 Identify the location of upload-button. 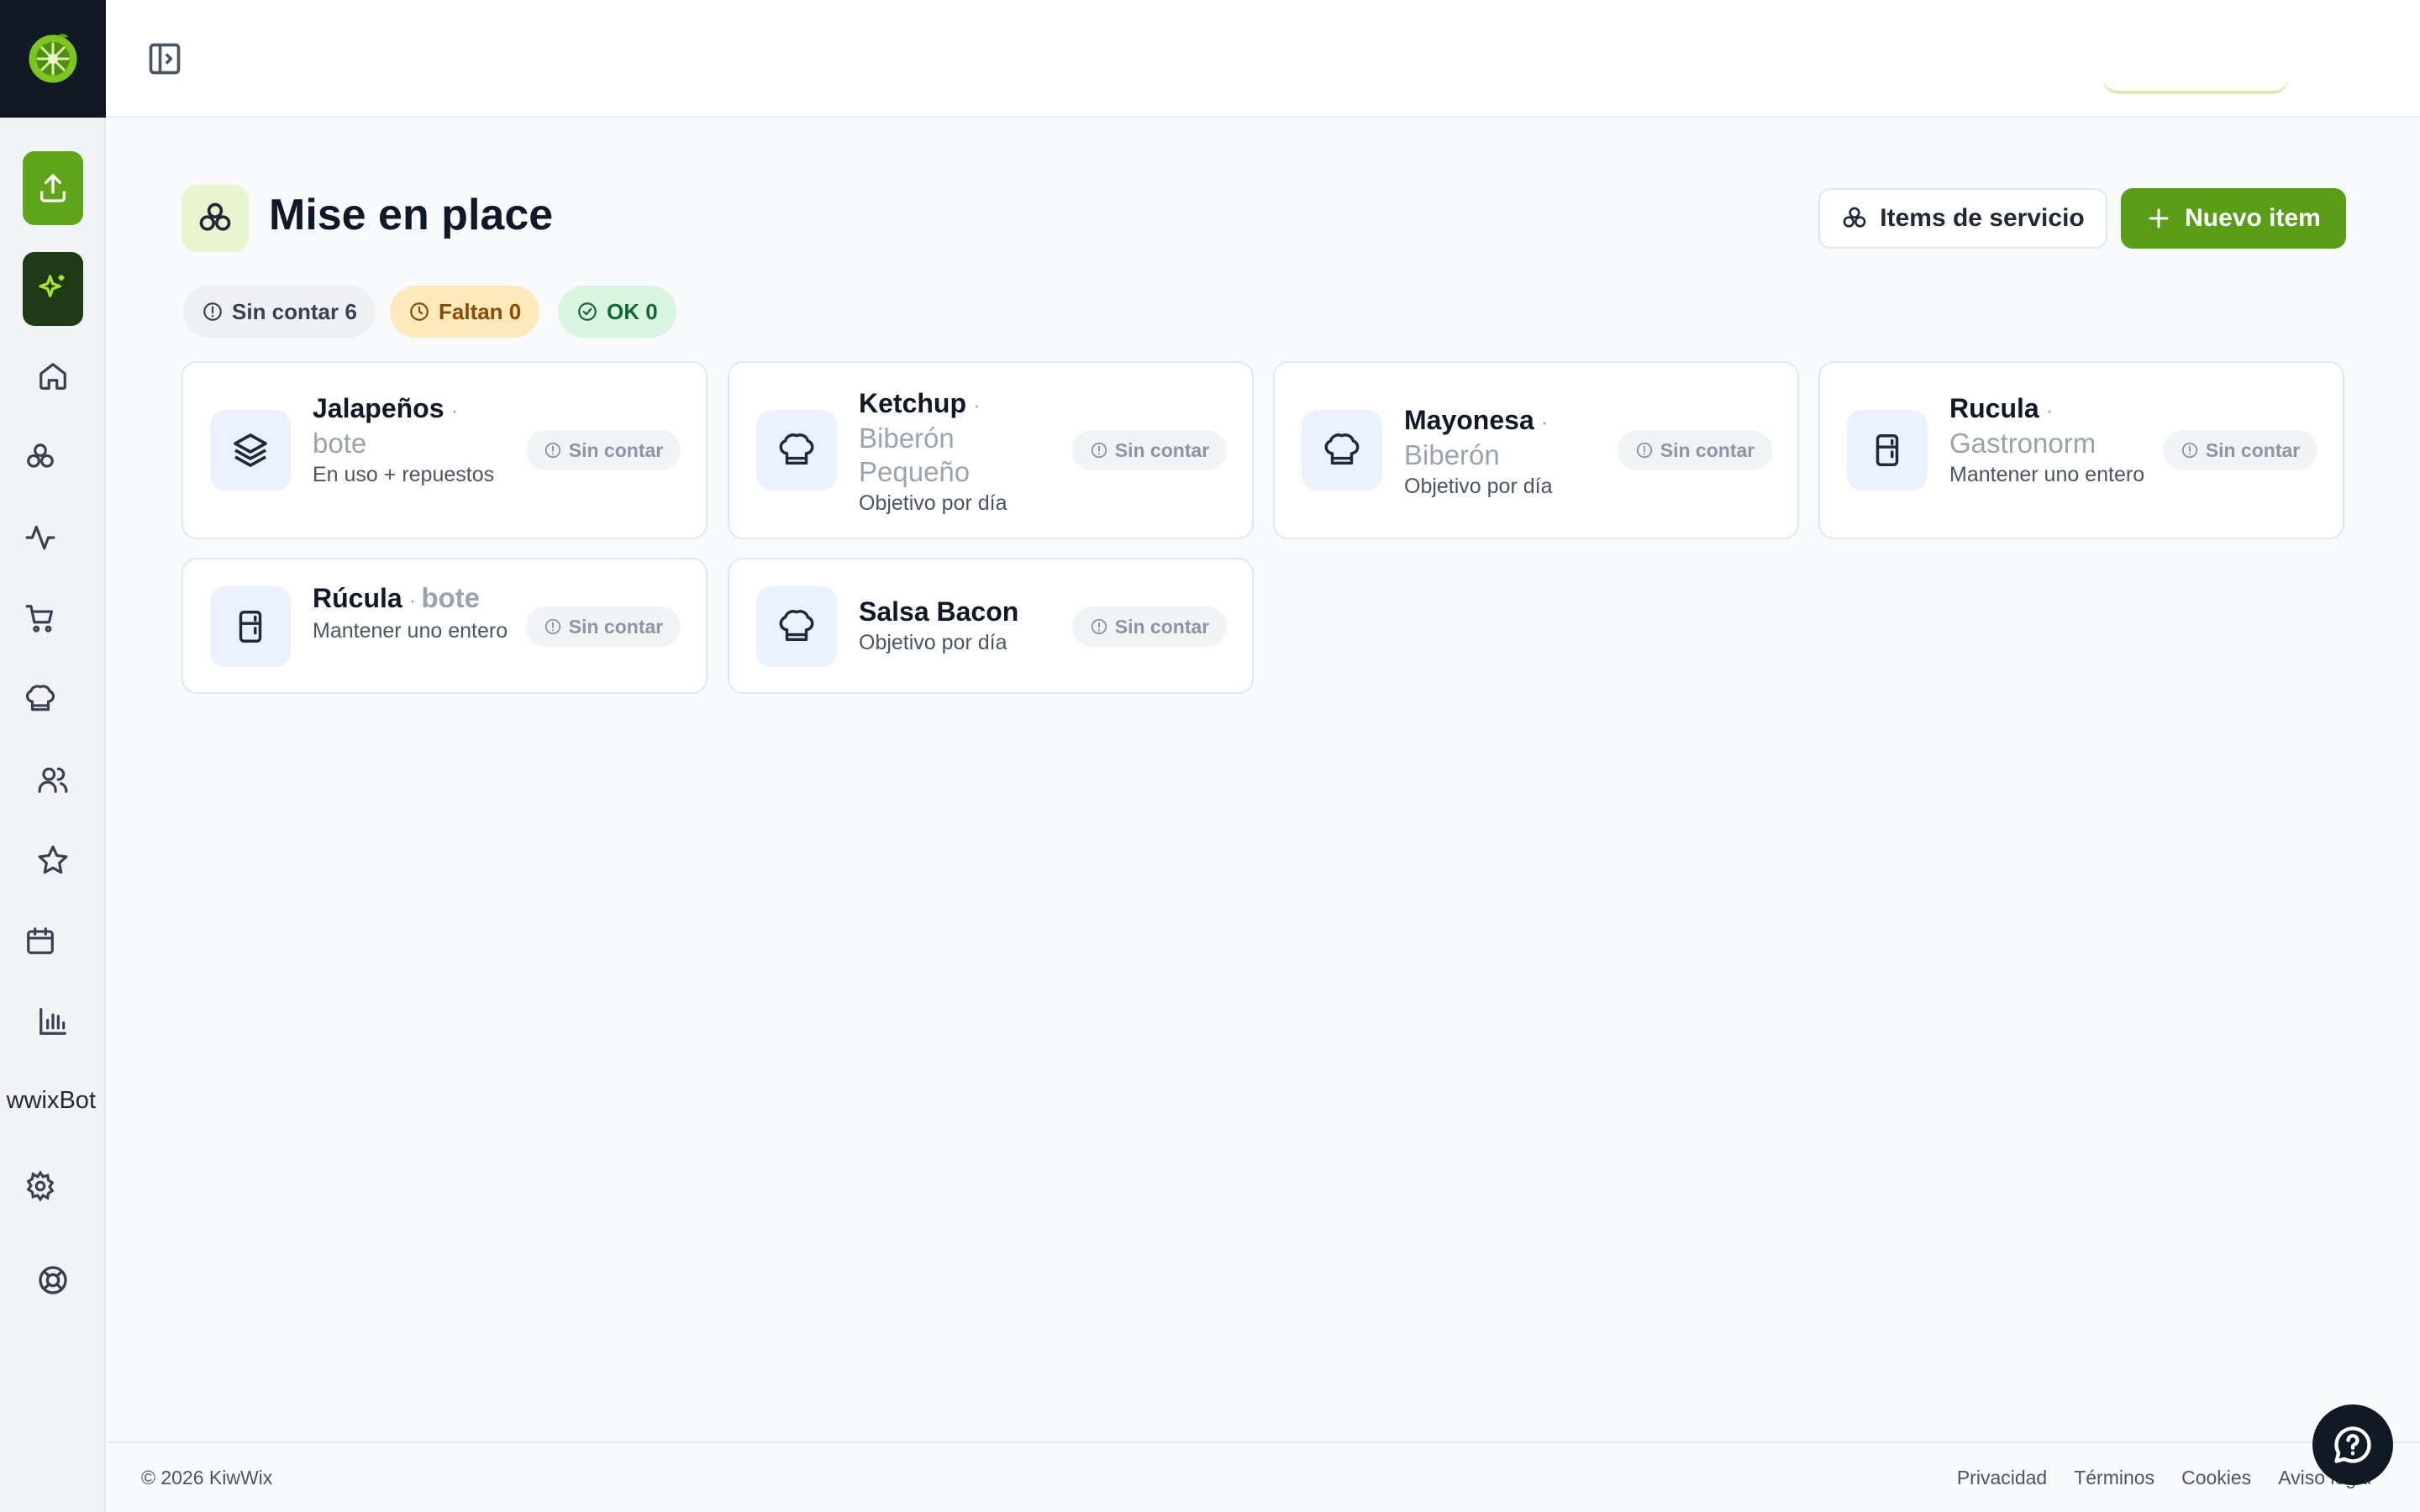
(53, 188).